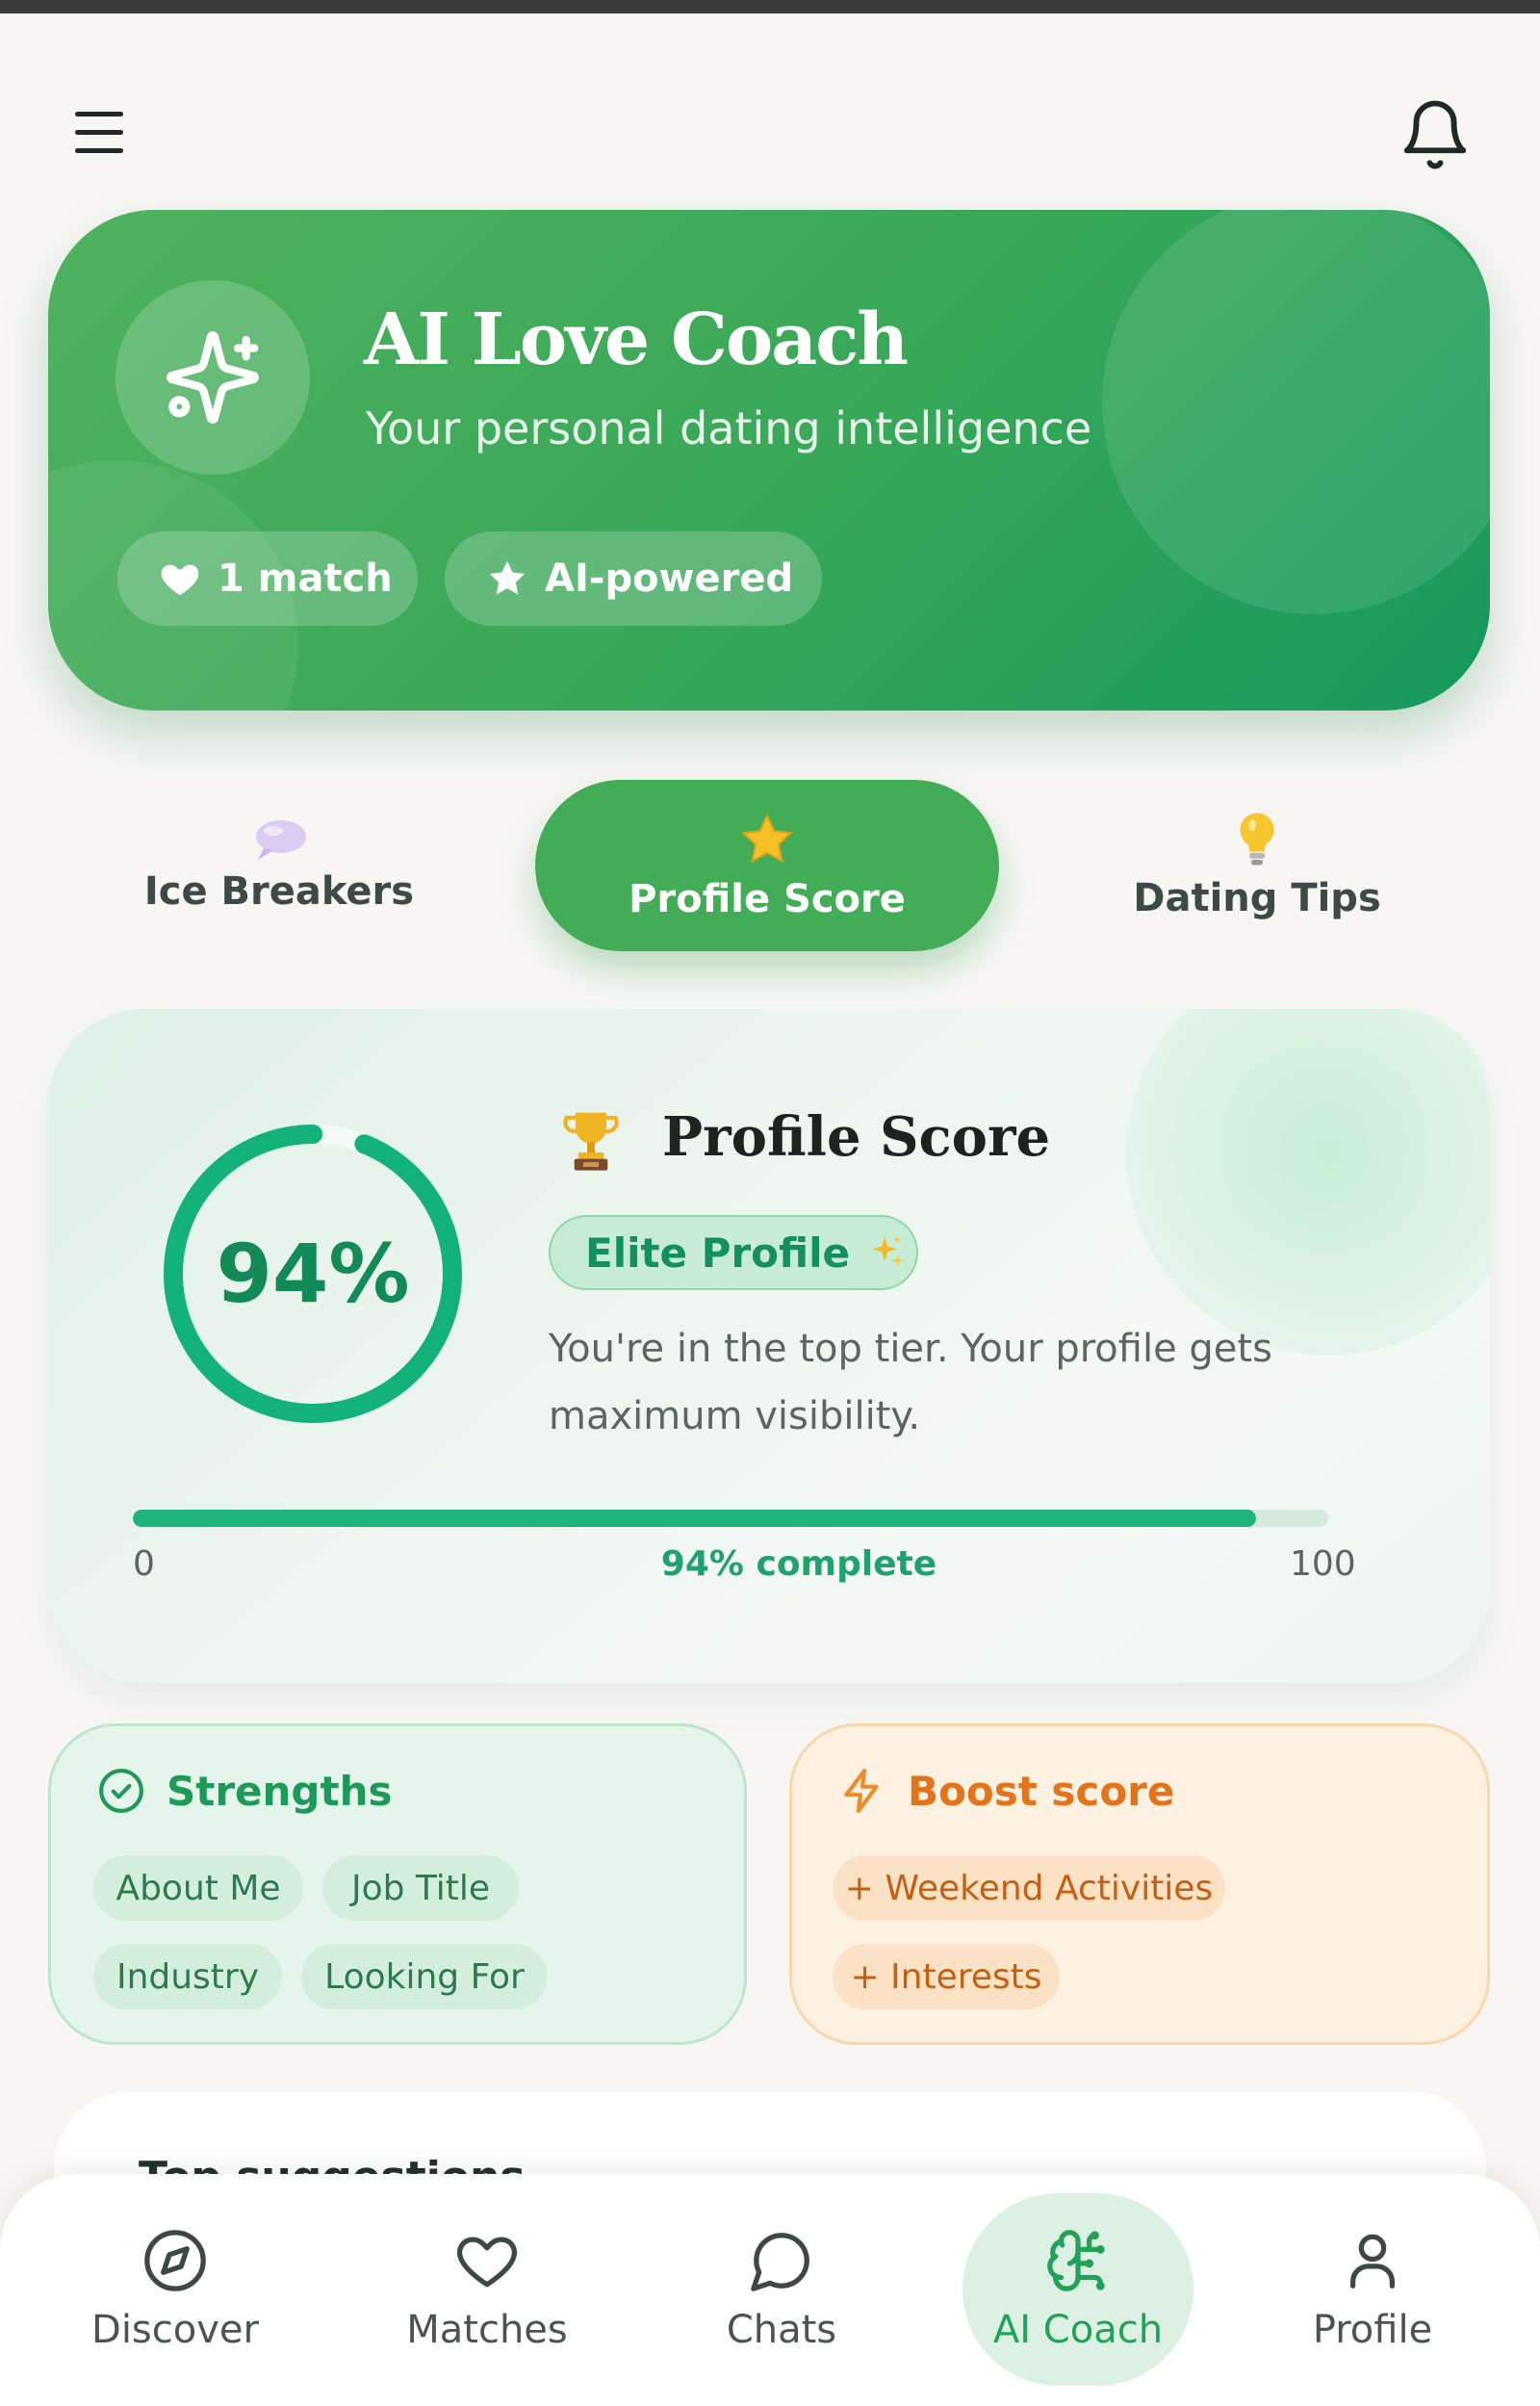 This screenshot has height=2406, width=1540. I want to click on chip-label: + Interests, so click(946, 1976).